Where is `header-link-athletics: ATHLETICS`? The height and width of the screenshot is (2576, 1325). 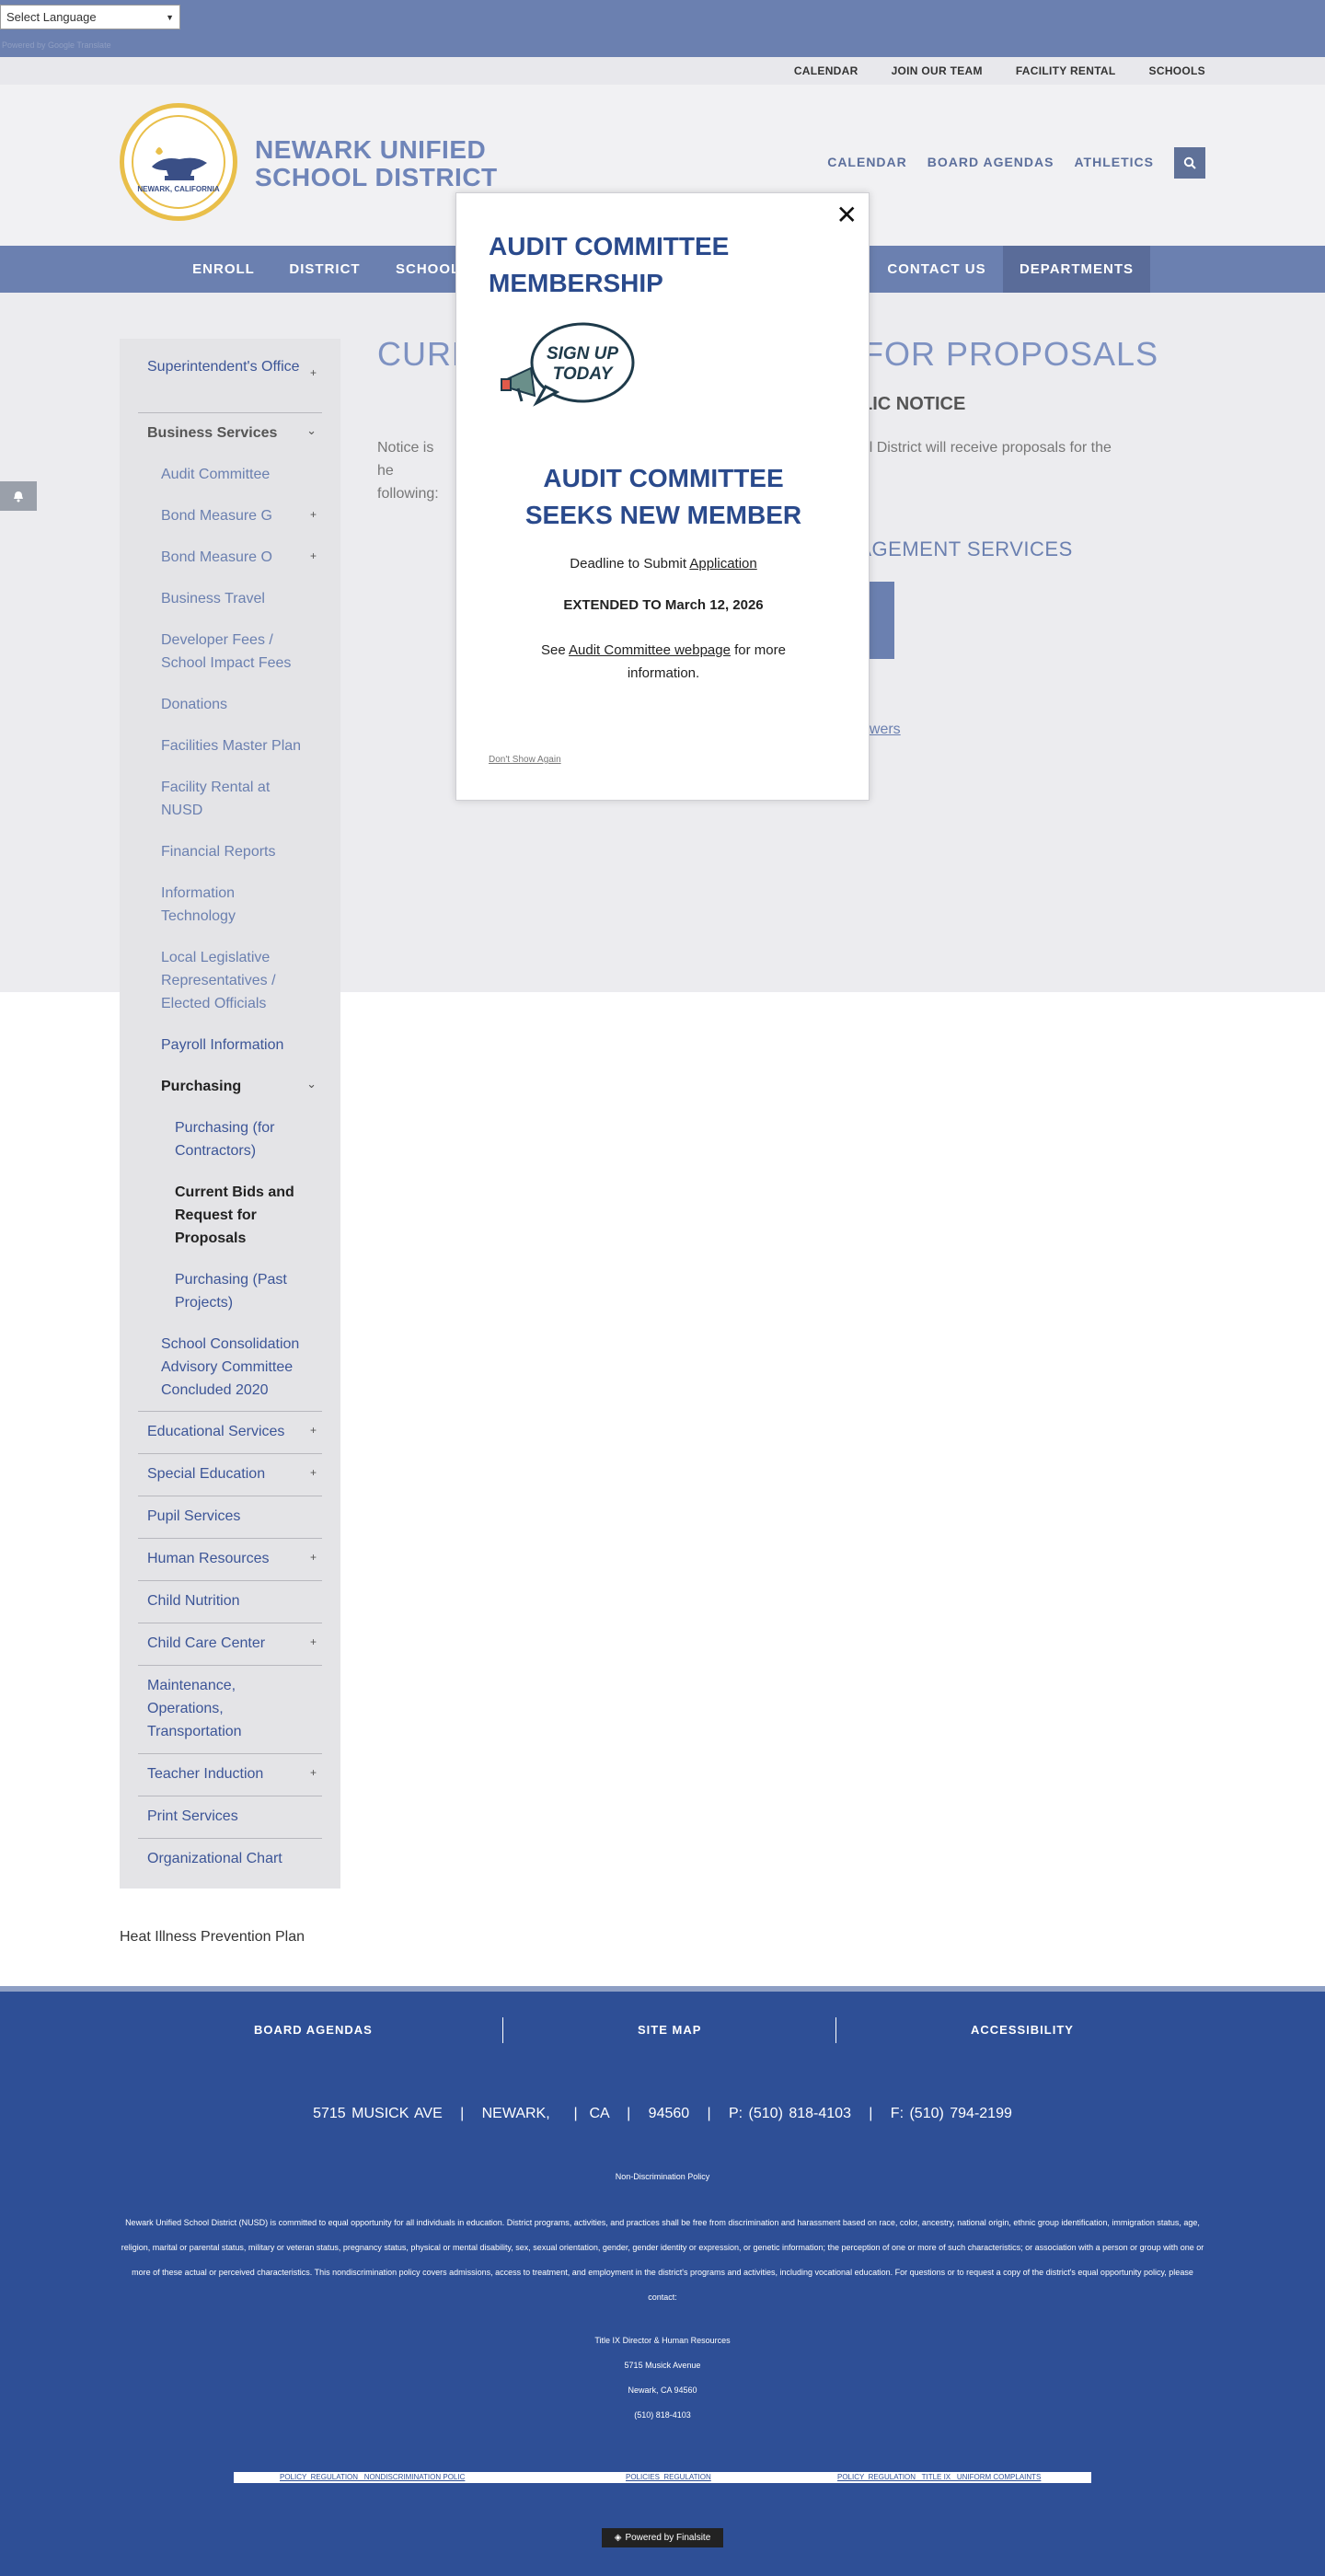
header-link-athletics: ATHLETICS is located at coordinates (1114, 162).